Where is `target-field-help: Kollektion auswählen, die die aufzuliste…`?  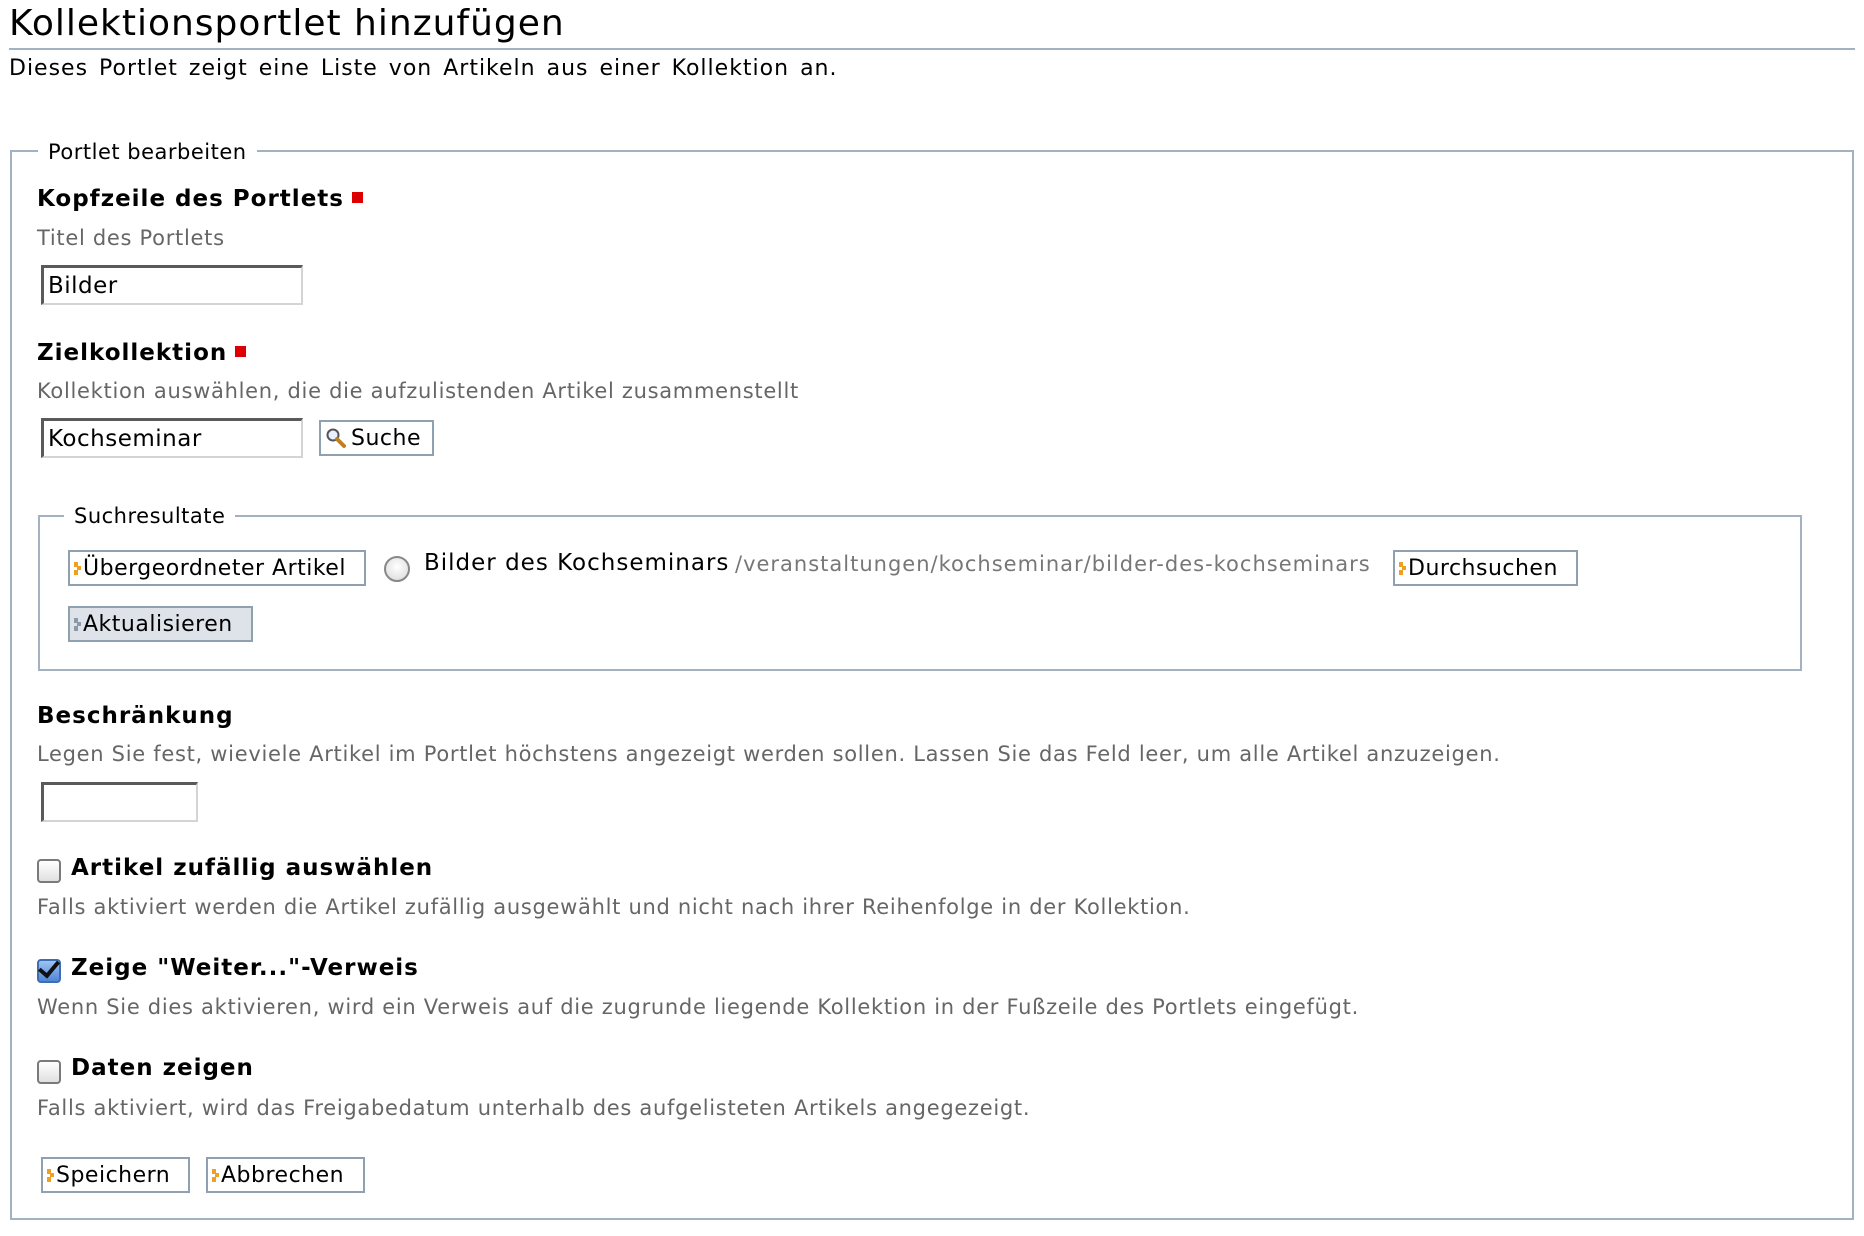 target-field-help: Kollektion auswählen, die die aufzuliste… is located at coordinates (418, 391).